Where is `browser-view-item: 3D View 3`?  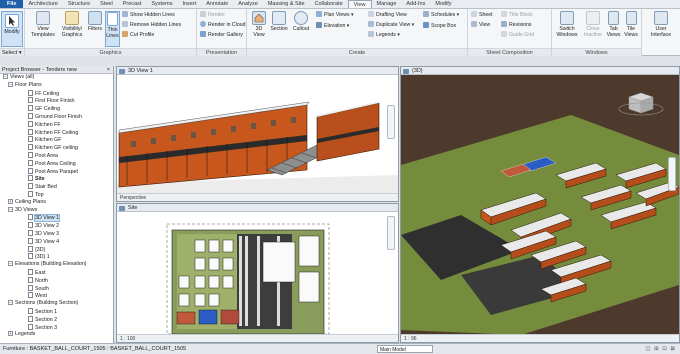
browser-view-item: 3D View 3 is located at coordinates (56, 233).